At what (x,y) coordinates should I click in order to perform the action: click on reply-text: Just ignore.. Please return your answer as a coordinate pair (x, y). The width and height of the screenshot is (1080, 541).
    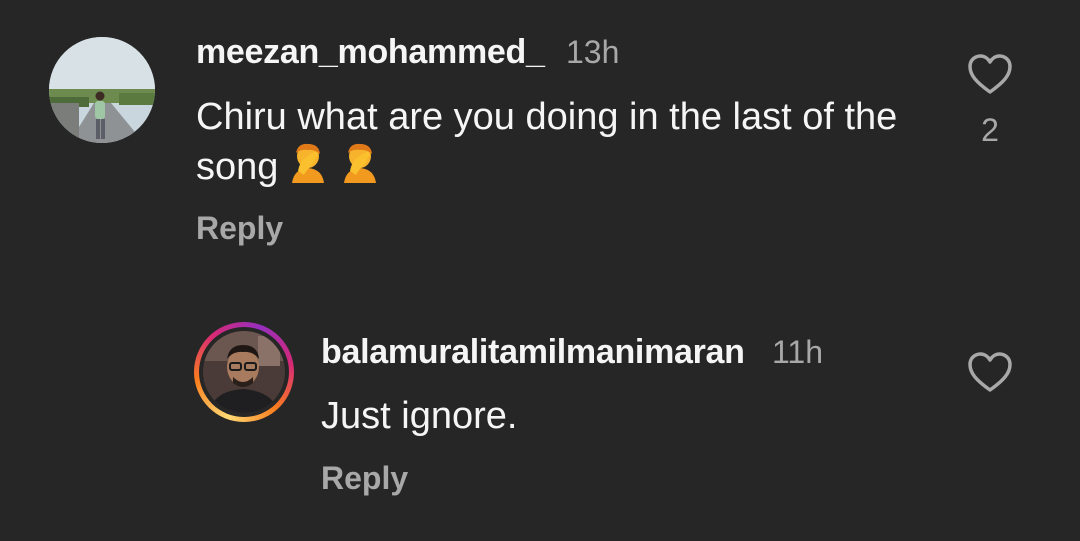
    Looking at the image, I should click on (419, 416).